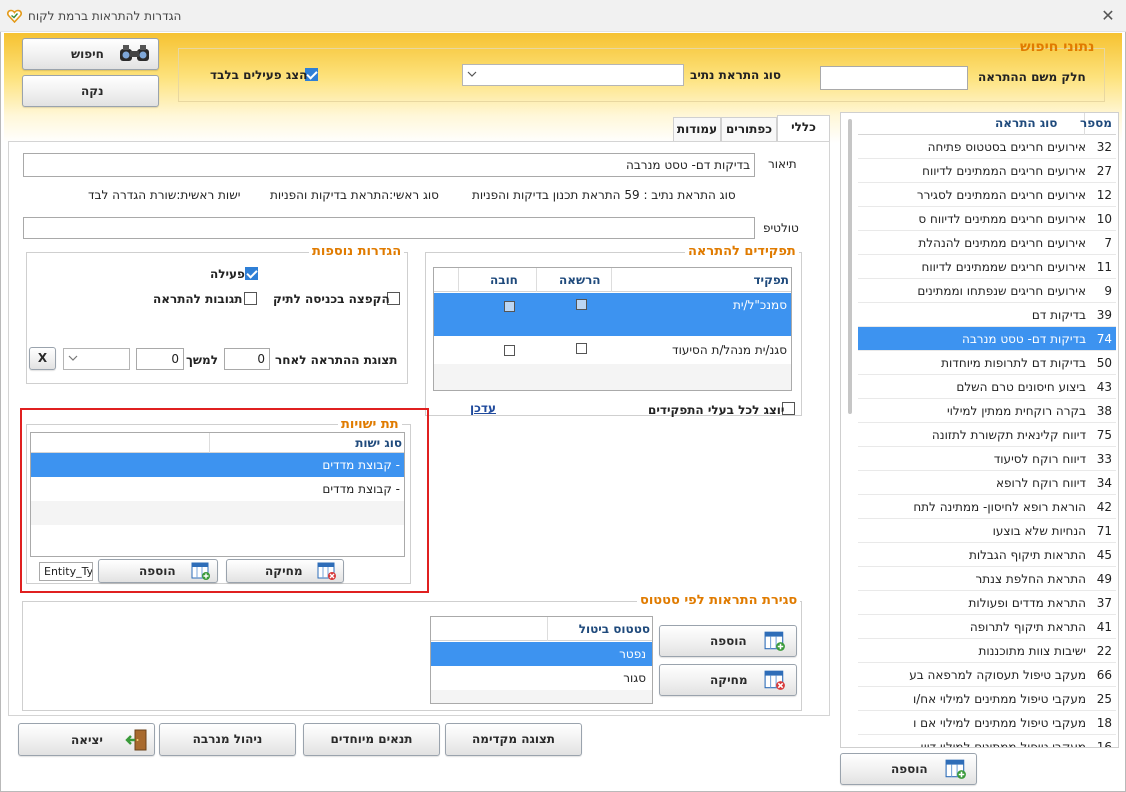 Image resolution: width=1126 pixels, height=792 pixels. What do you see at coordinates (361, 489) in the screenshot?
I see `sub-entity-name: - קבוצת מדדים` at bounding box center [361, 489].